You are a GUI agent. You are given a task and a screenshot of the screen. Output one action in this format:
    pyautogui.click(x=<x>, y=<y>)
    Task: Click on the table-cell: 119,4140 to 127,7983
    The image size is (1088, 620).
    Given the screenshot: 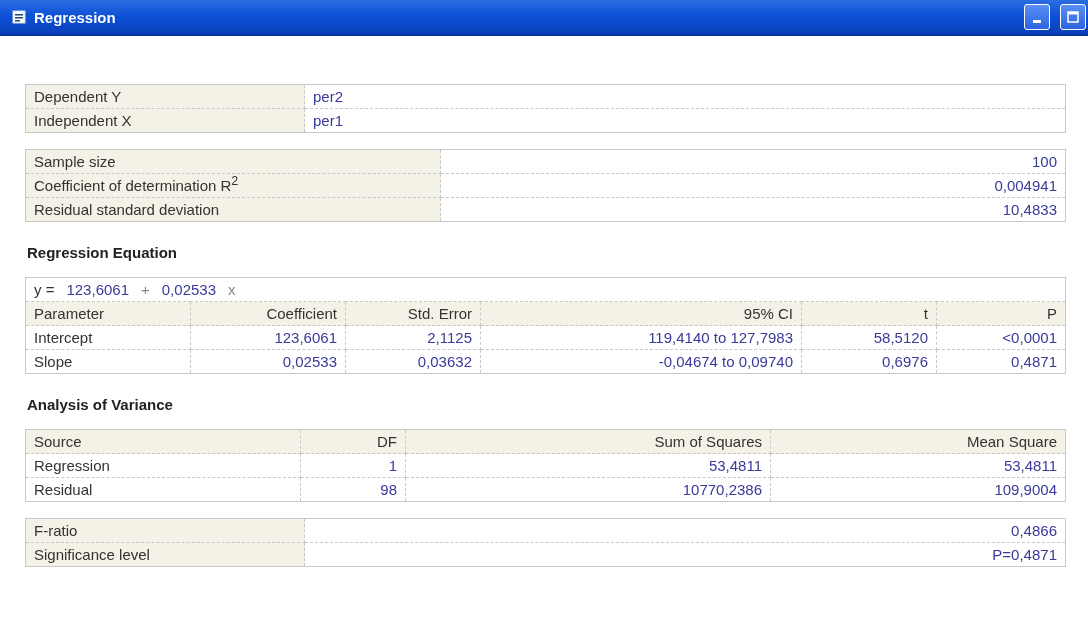 What is the action you would take?
    pyautogui.click(x=641, y=337)
    